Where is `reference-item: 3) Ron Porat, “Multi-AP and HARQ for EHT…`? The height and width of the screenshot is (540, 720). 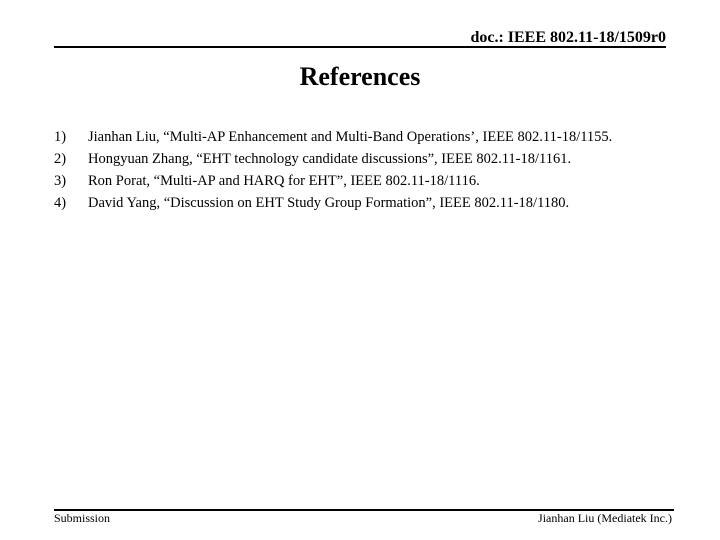 reference-item: 3) Ron Porat, “Multi-AP and HARQ for EHT… is located at coordinates (354, 181).